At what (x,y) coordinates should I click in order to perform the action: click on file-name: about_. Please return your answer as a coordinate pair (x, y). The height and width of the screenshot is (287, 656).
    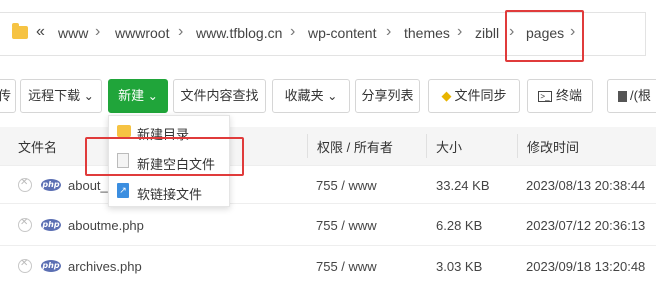
    Looking at the image, I should click on (88, 185).